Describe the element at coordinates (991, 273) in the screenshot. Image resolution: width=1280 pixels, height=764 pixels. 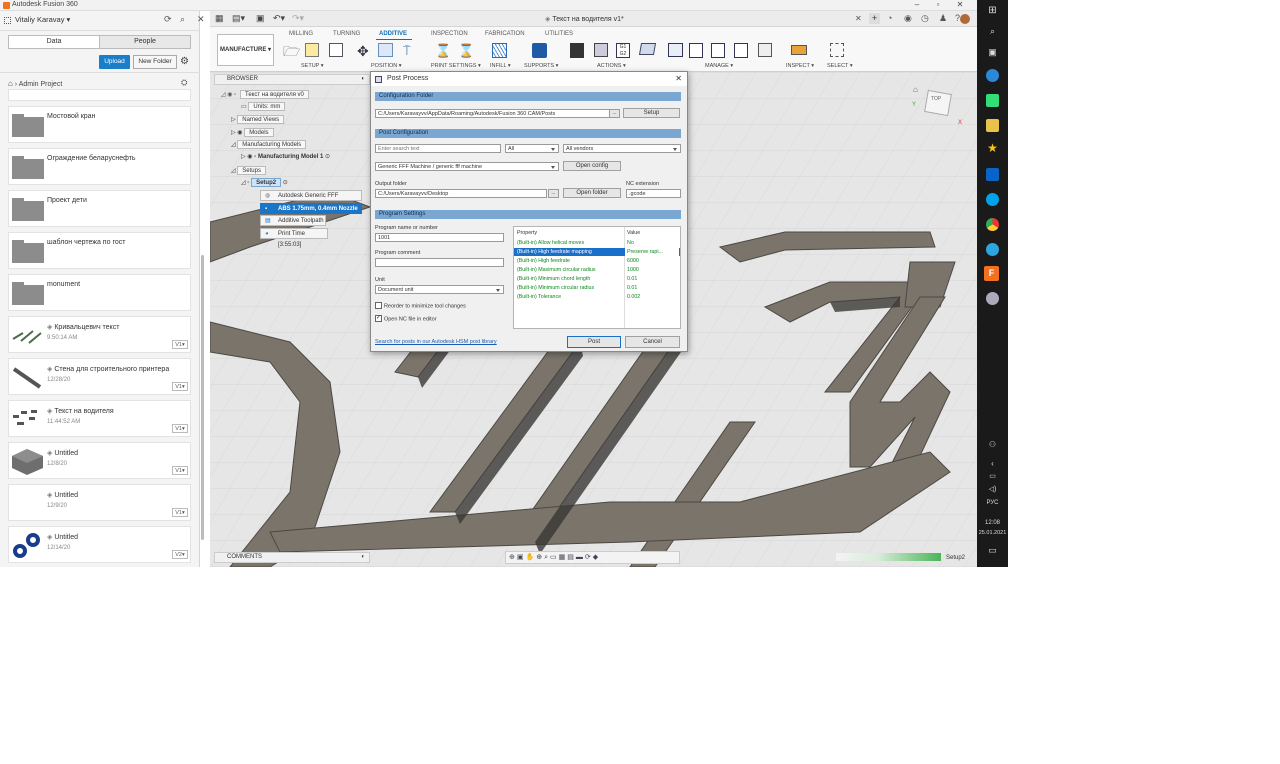
I see `fusion-360-icon: F` at that location.